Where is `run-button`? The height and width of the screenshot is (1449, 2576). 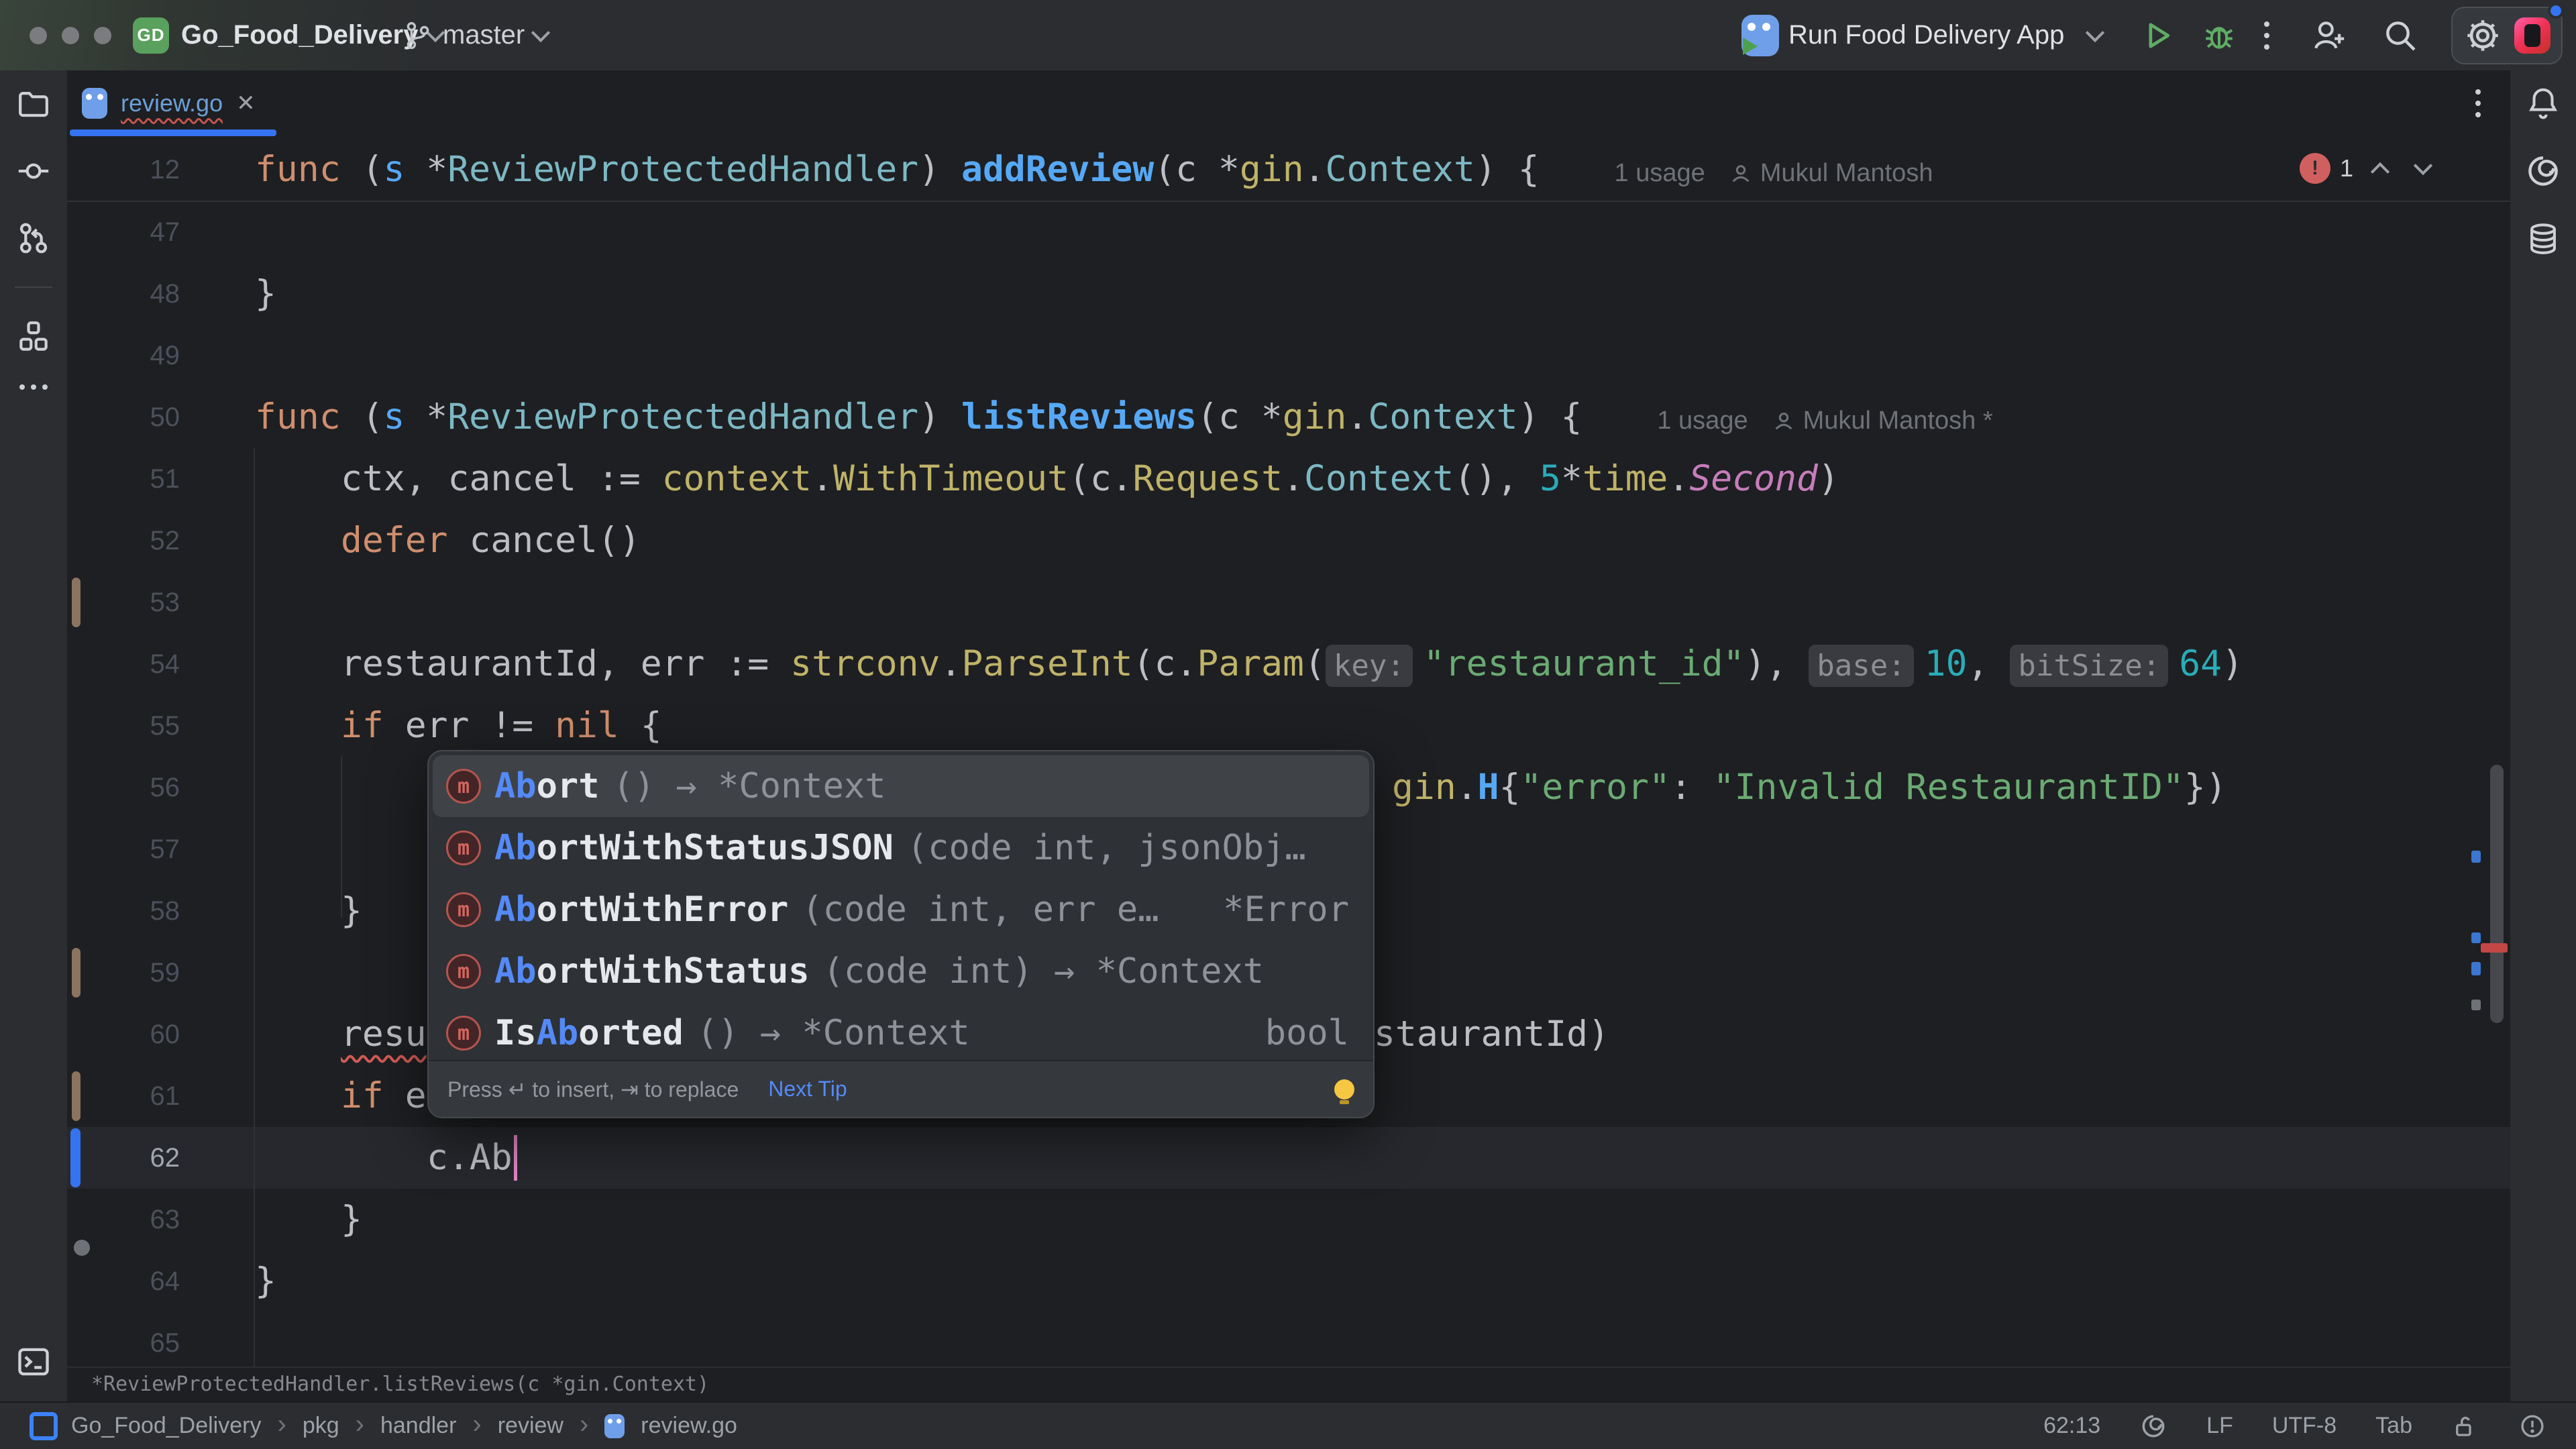 run-button is located at coordinates (2157, 35).